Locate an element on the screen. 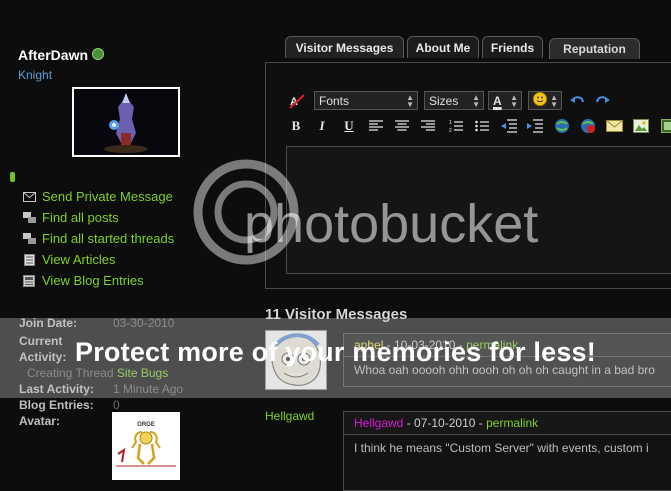 This screenshot has width=671, height=491. underline-icon: U is located at coordinates (349, 126).